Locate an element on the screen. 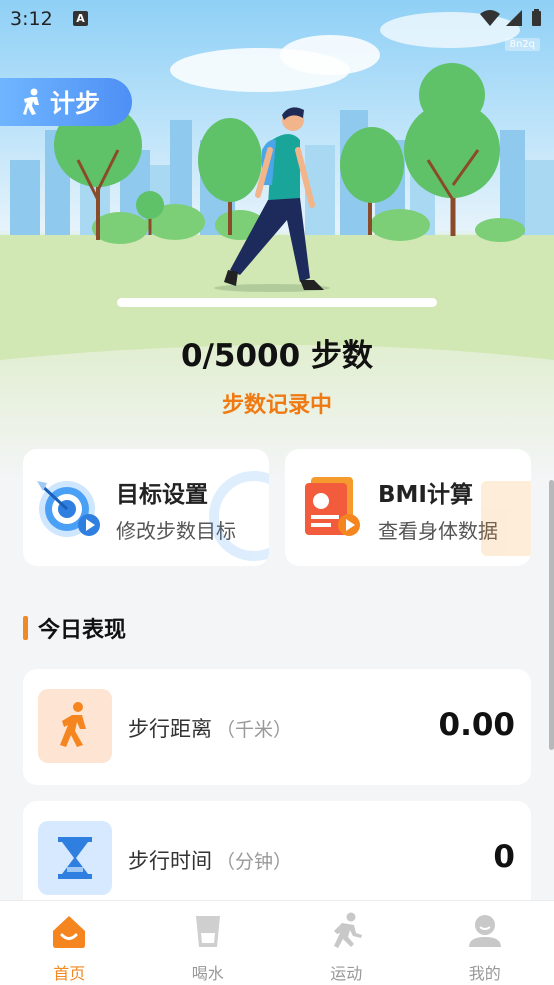 The height and width of the screenshot is (985, 554). nav-water: 喝水 is located at coordinates (208, 943).